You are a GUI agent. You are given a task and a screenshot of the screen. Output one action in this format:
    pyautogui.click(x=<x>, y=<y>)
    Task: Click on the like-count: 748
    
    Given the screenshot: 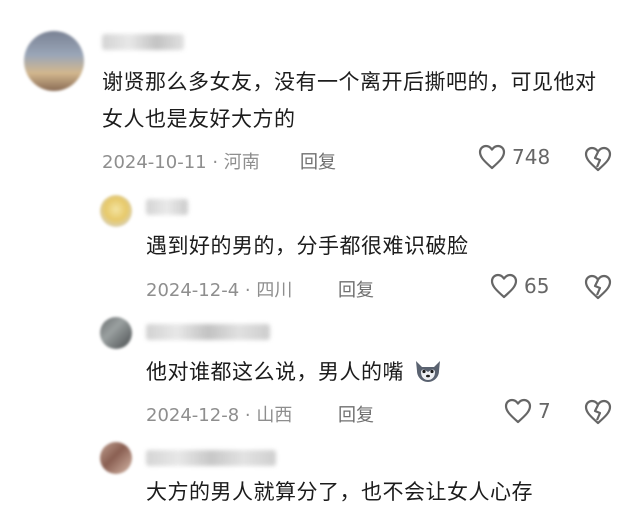 What is the action you would take?
    pyautogui.click(x=531, y=157)
    